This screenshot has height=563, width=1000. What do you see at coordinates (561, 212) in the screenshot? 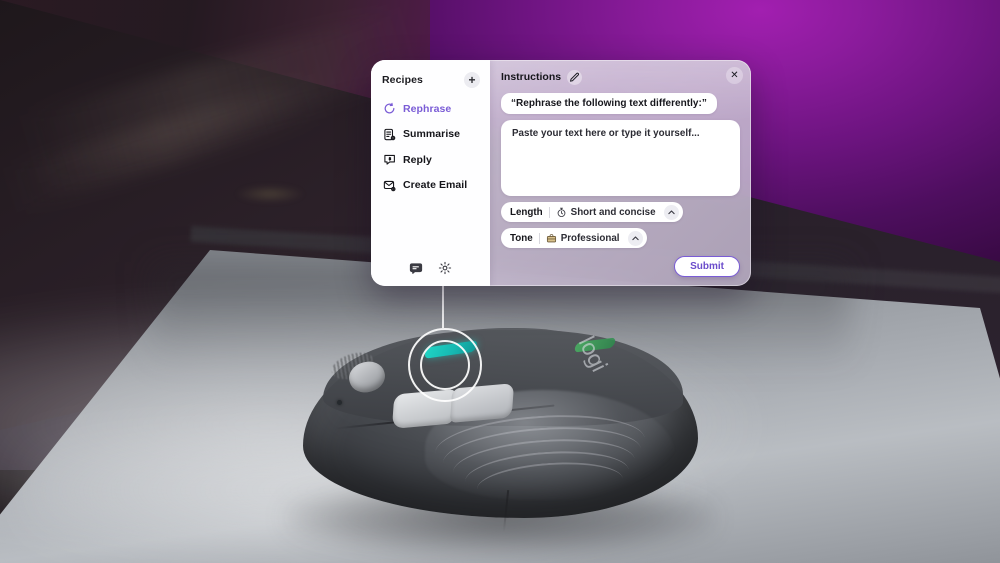
I see `stopwatch-icon` at bounding box center [561, 212].